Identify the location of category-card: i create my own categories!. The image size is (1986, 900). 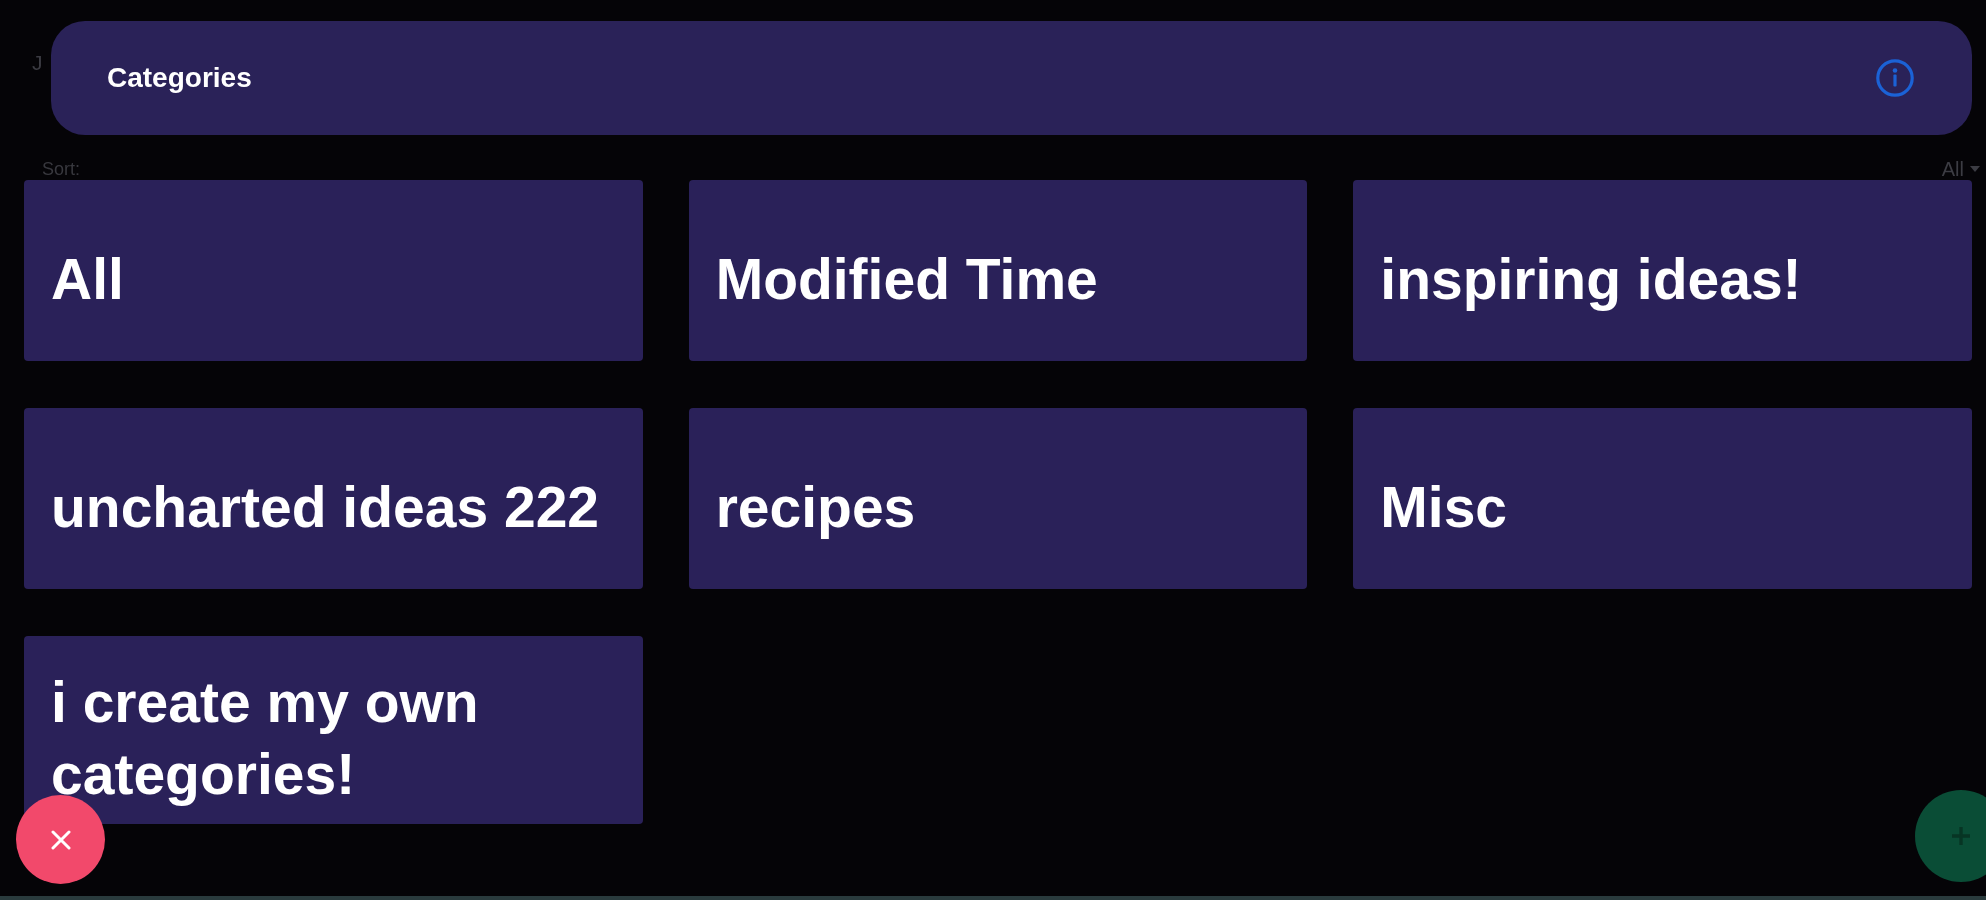
(333, 730).